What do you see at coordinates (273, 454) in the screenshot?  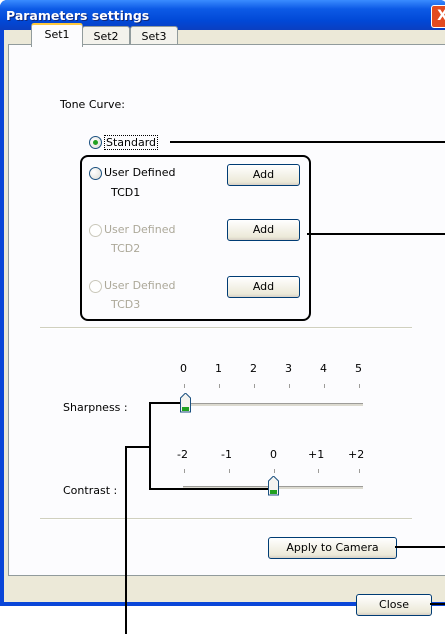 I see `contrast-tick-label: 0` at bounding box center [273, 454].